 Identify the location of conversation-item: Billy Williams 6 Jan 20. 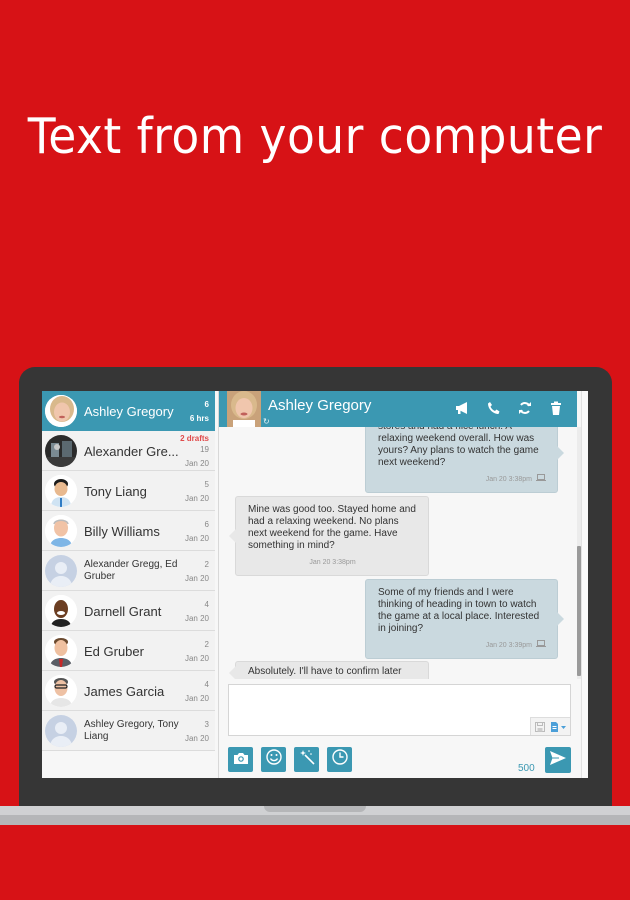
(128, 531).